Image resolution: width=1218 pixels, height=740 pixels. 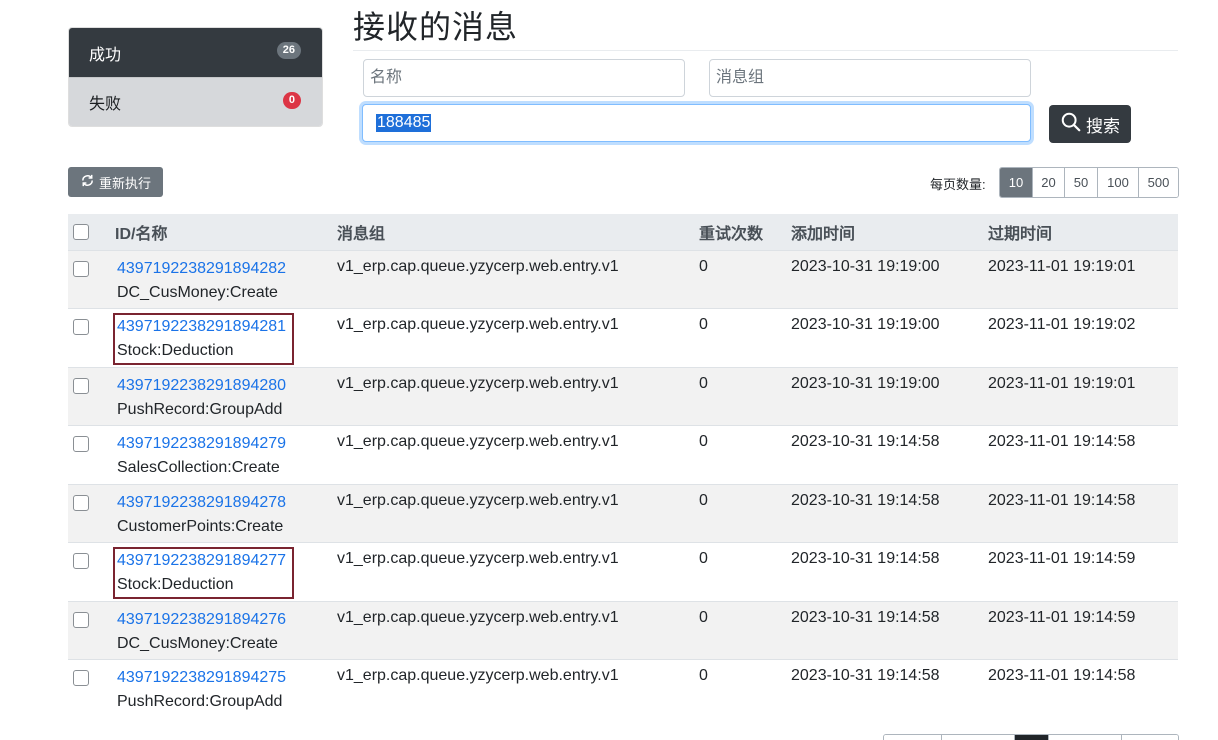 I want to click on pagesize-option-10: 10, so click(x=1016, y=182).